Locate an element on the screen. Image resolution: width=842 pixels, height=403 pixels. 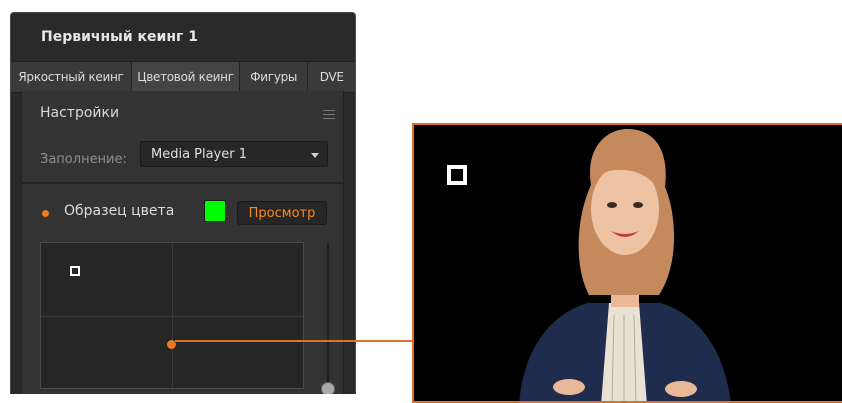
fill-source-value: Media Player 1 is located at coordinates (199, 154).